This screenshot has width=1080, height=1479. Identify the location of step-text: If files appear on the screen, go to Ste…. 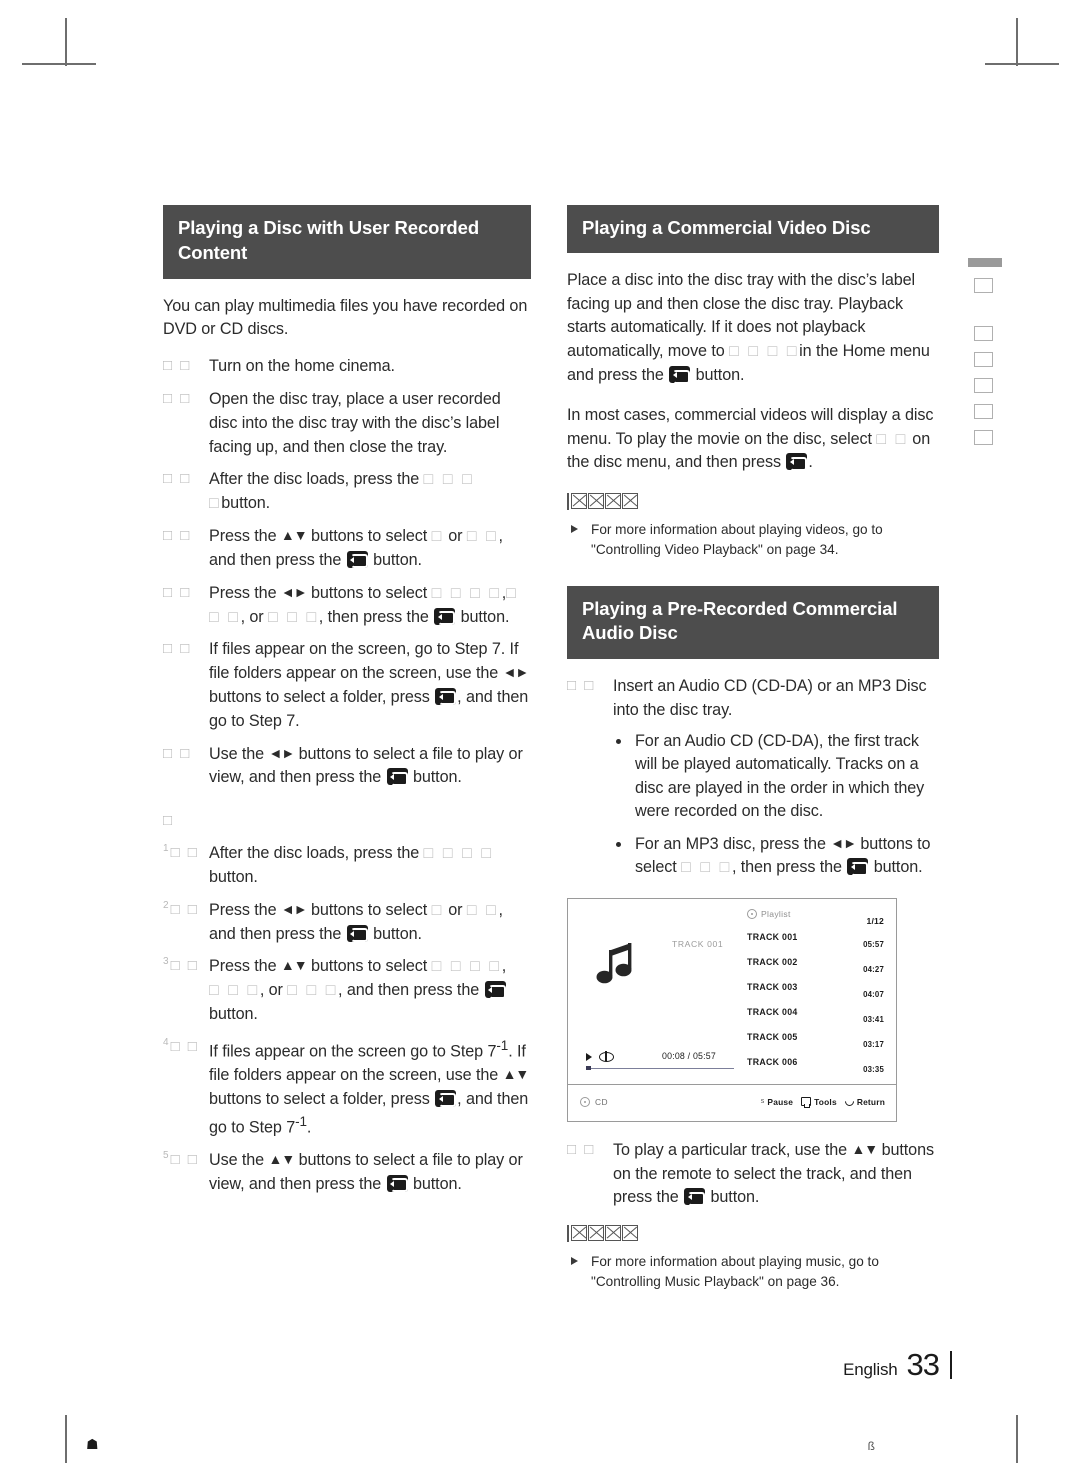
(364, 661).